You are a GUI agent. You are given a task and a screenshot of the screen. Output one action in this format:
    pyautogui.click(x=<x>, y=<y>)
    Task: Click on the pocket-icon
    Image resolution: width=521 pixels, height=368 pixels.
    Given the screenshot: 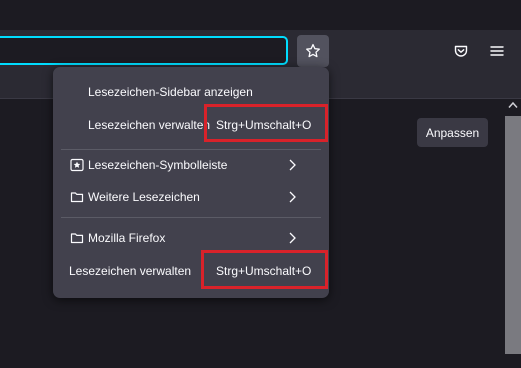 What is the action you would take?
    pyautogui.click(x=461, y=51)
    